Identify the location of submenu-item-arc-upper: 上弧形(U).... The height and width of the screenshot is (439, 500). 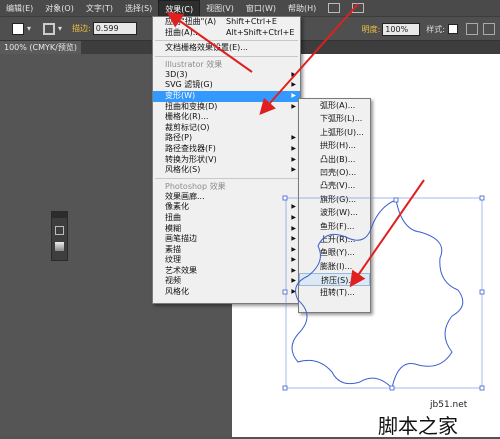
(334, 132).